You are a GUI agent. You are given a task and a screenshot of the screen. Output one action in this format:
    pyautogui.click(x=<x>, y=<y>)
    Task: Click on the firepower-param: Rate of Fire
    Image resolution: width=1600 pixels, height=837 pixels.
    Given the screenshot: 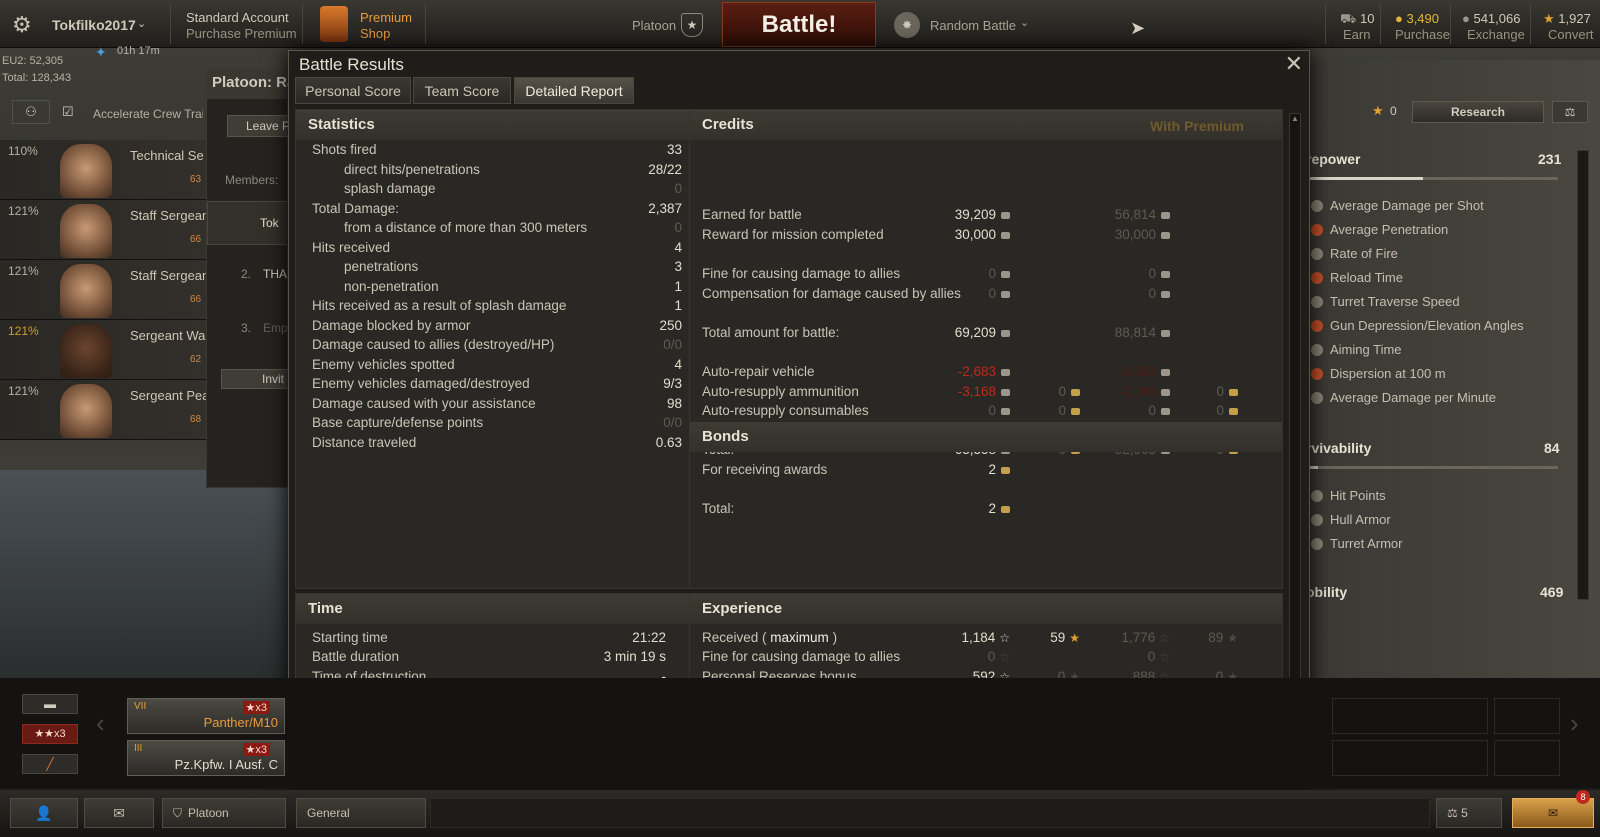 What is the action you would take?
    pyautogui.click(x=1364, y=253)
    